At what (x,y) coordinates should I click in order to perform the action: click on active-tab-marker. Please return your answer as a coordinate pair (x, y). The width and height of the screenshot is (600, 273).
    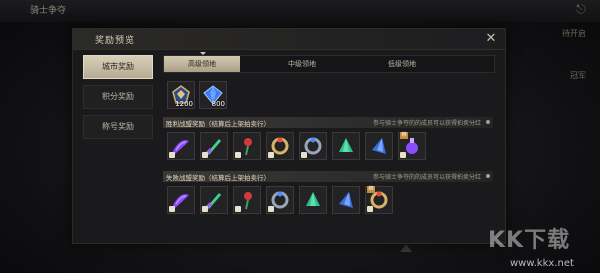
    Looking at the image, I should click on (203, 53).